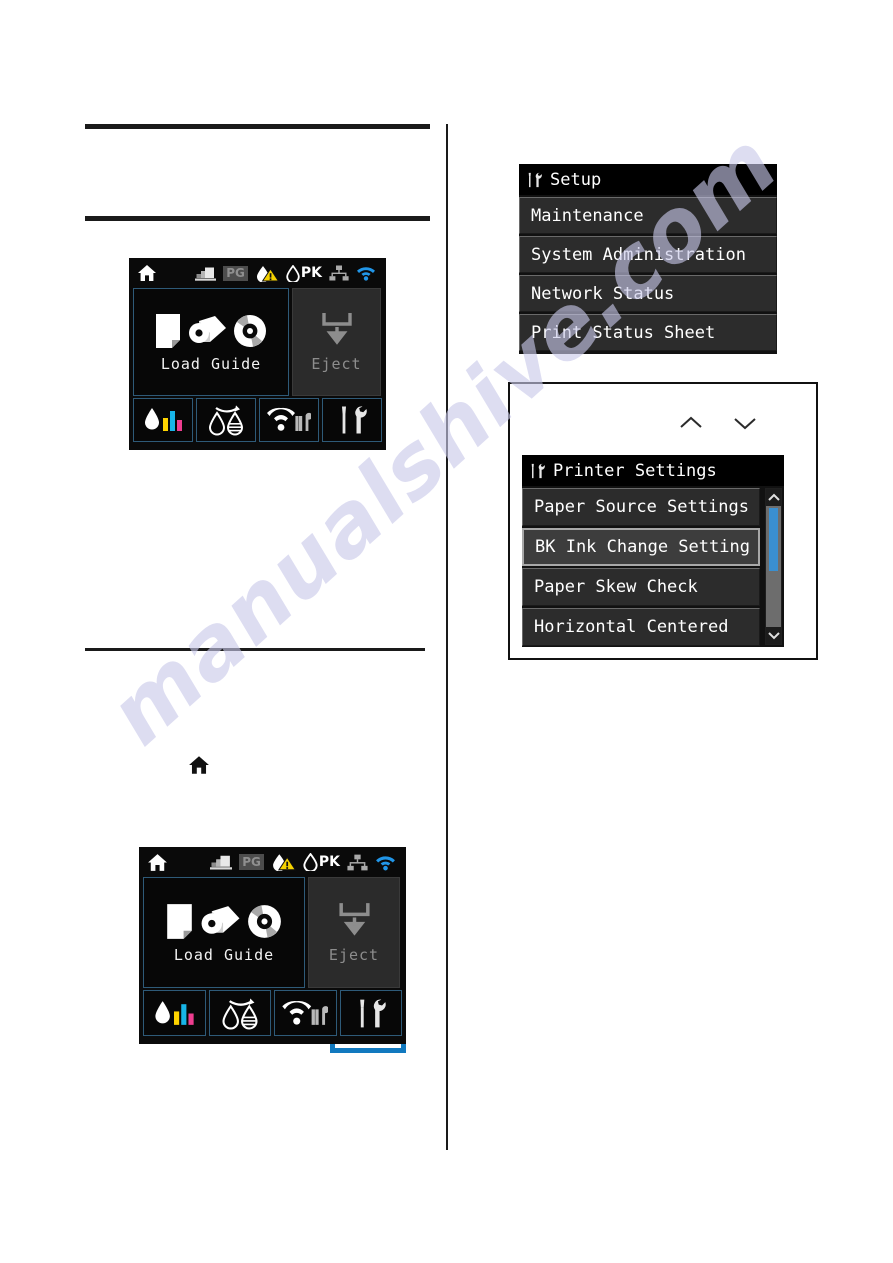  I want to click on scroll-down-button, so click(773, 635).